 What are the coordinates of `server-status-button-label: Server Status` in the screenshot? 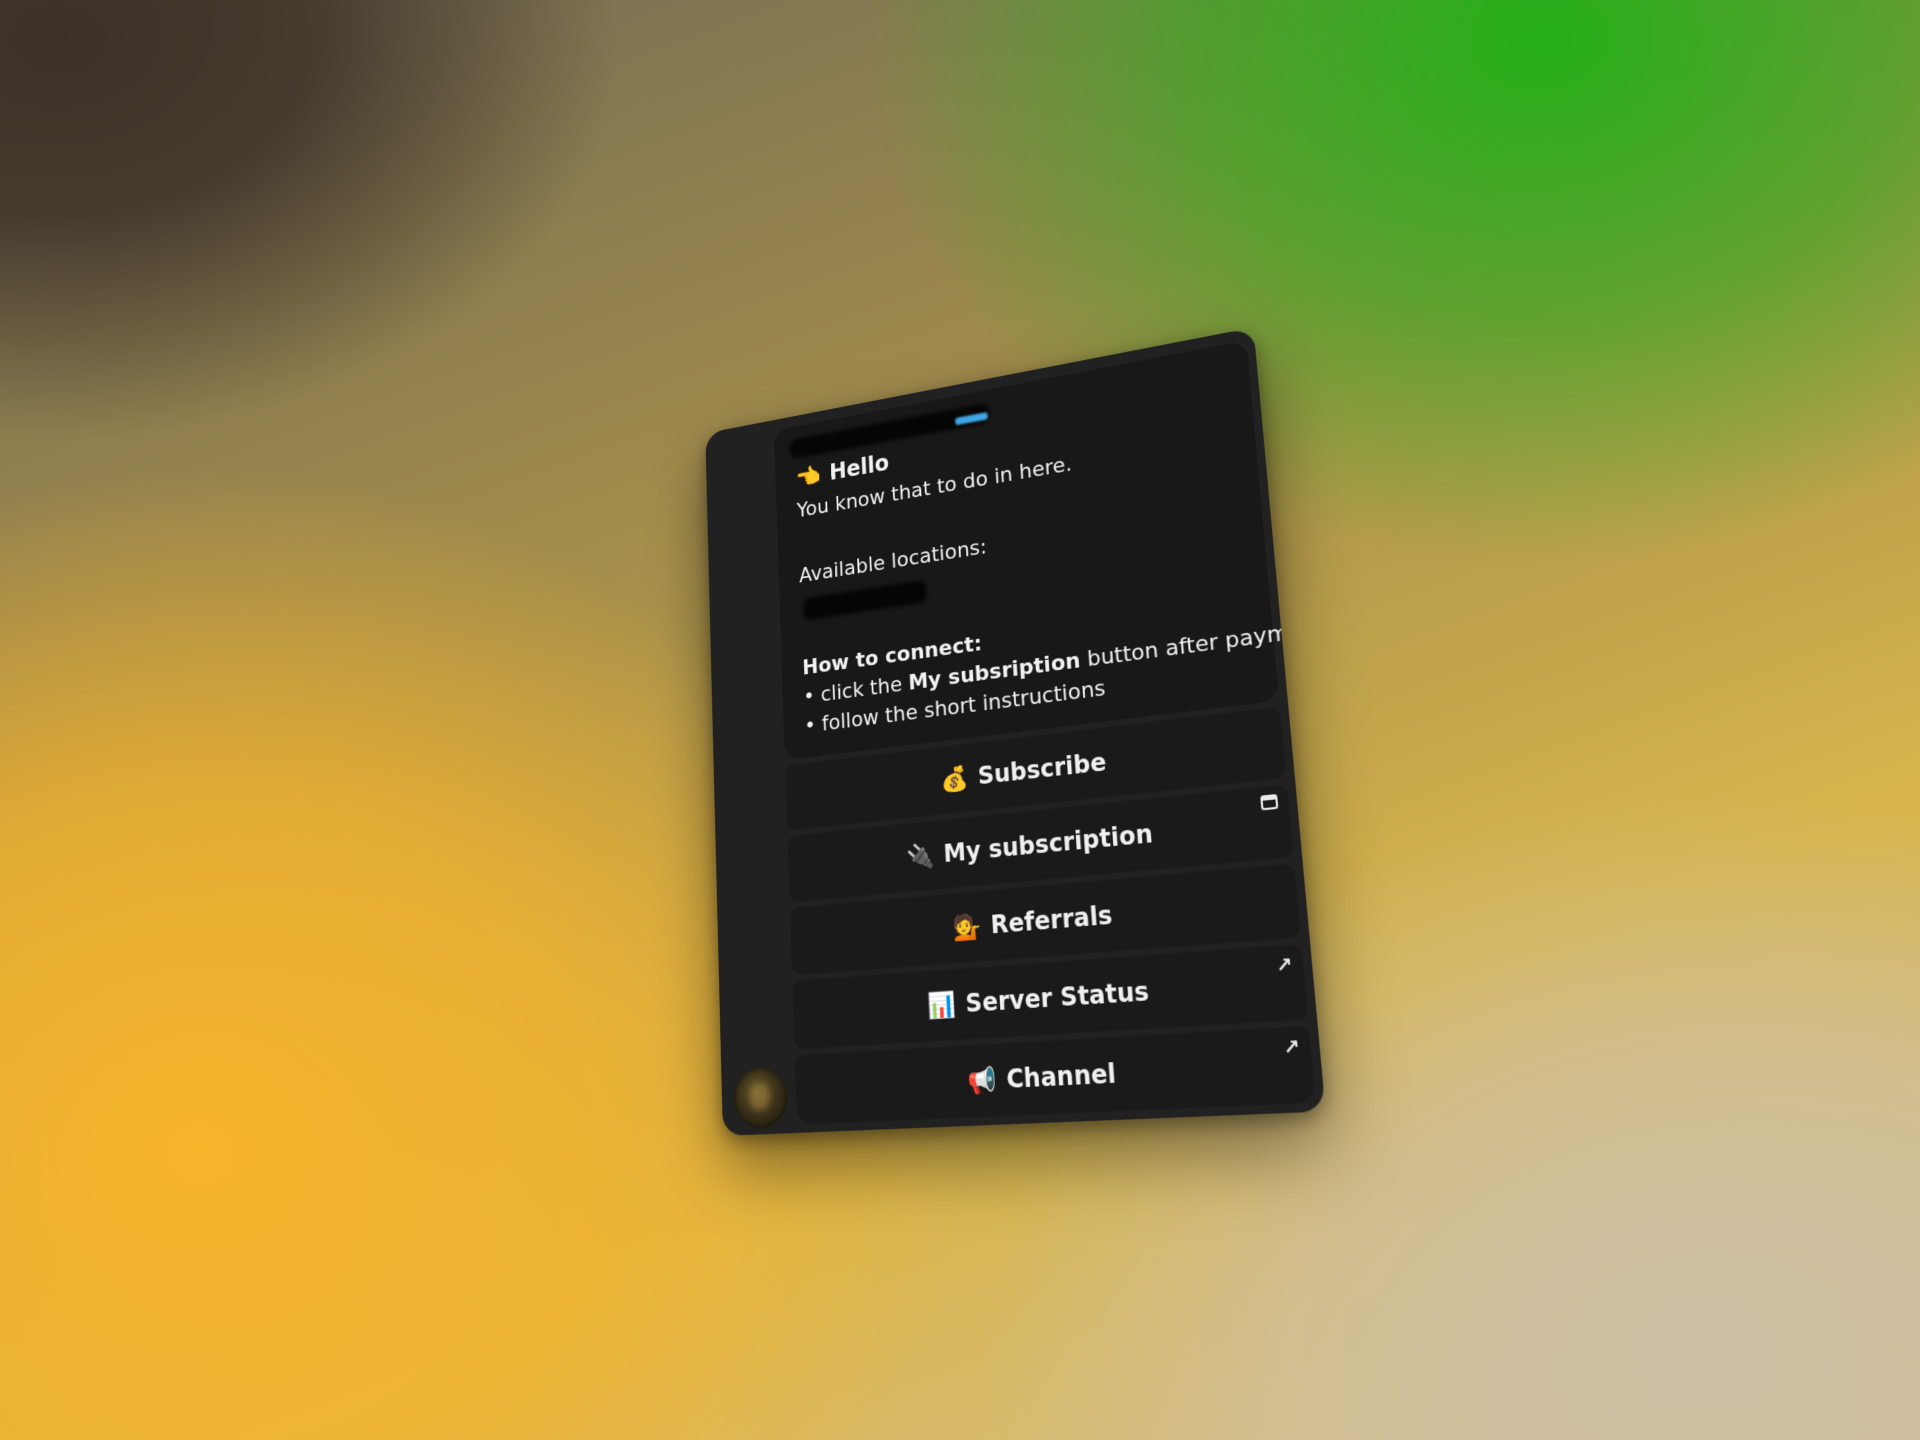 It's located at (1057, 997).